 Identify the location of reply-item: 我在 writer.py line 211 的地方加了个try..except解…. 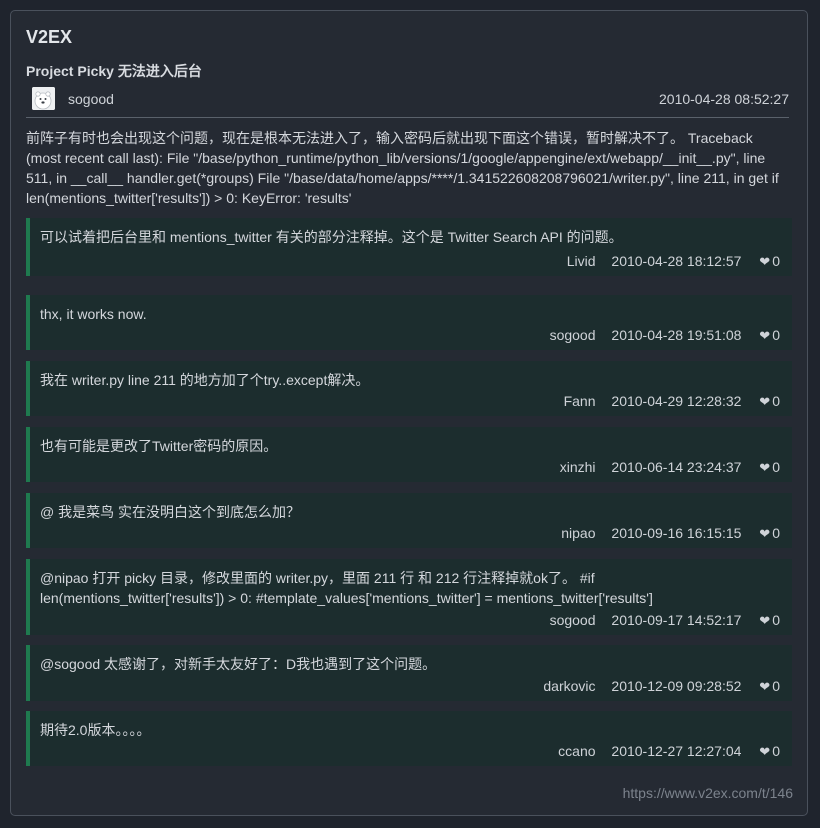
(409, 388).